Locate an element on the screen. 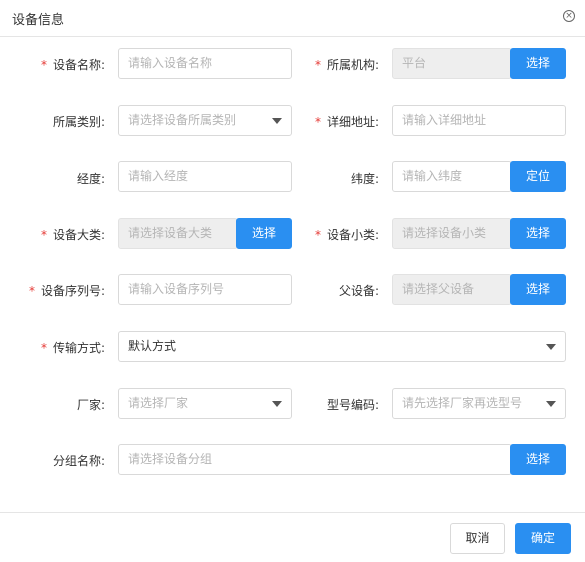 The height and width of the screenshot is (562, 585). category-select: 请选择设备所属类别 is located at coordinates (205, 120).